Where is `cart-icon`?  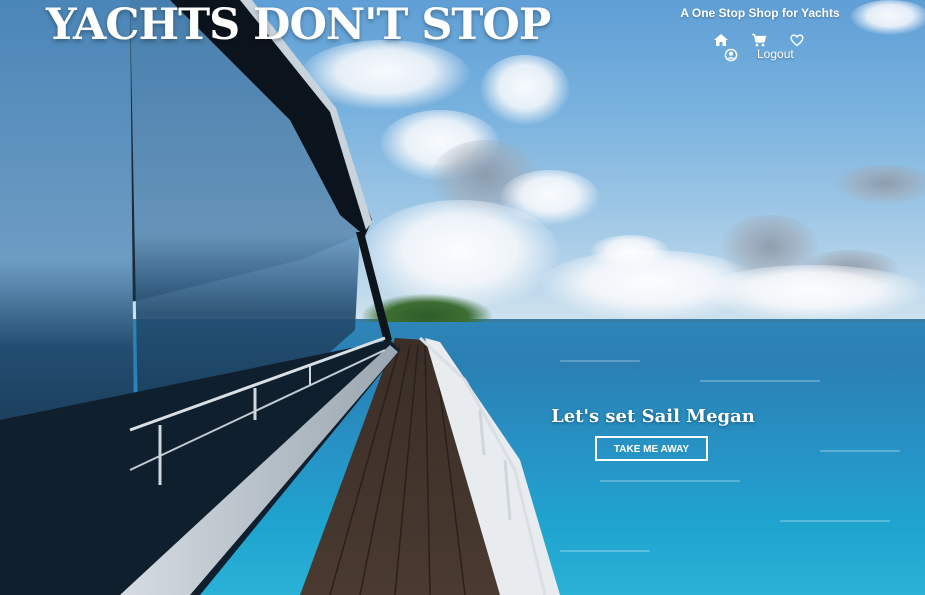
cart-icon is located at coordinates (759, 40).